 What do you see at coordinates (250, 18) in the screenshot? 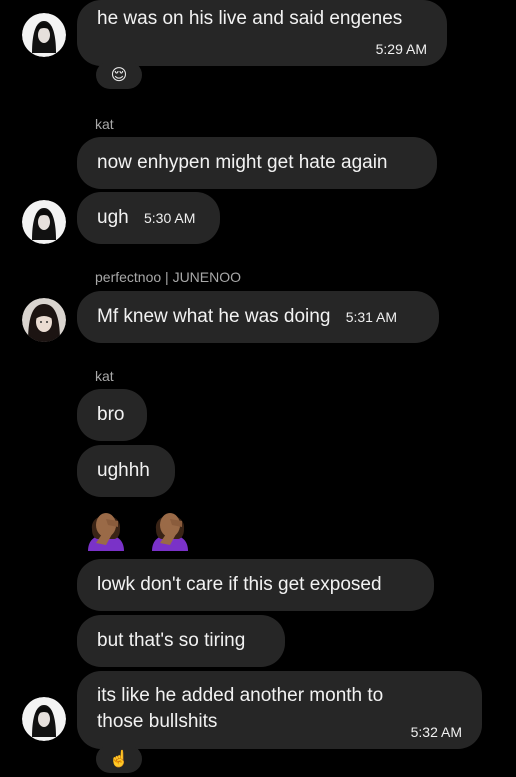
I see `message-text: he was on his live and said engenes` at bounding box center [250, 18].